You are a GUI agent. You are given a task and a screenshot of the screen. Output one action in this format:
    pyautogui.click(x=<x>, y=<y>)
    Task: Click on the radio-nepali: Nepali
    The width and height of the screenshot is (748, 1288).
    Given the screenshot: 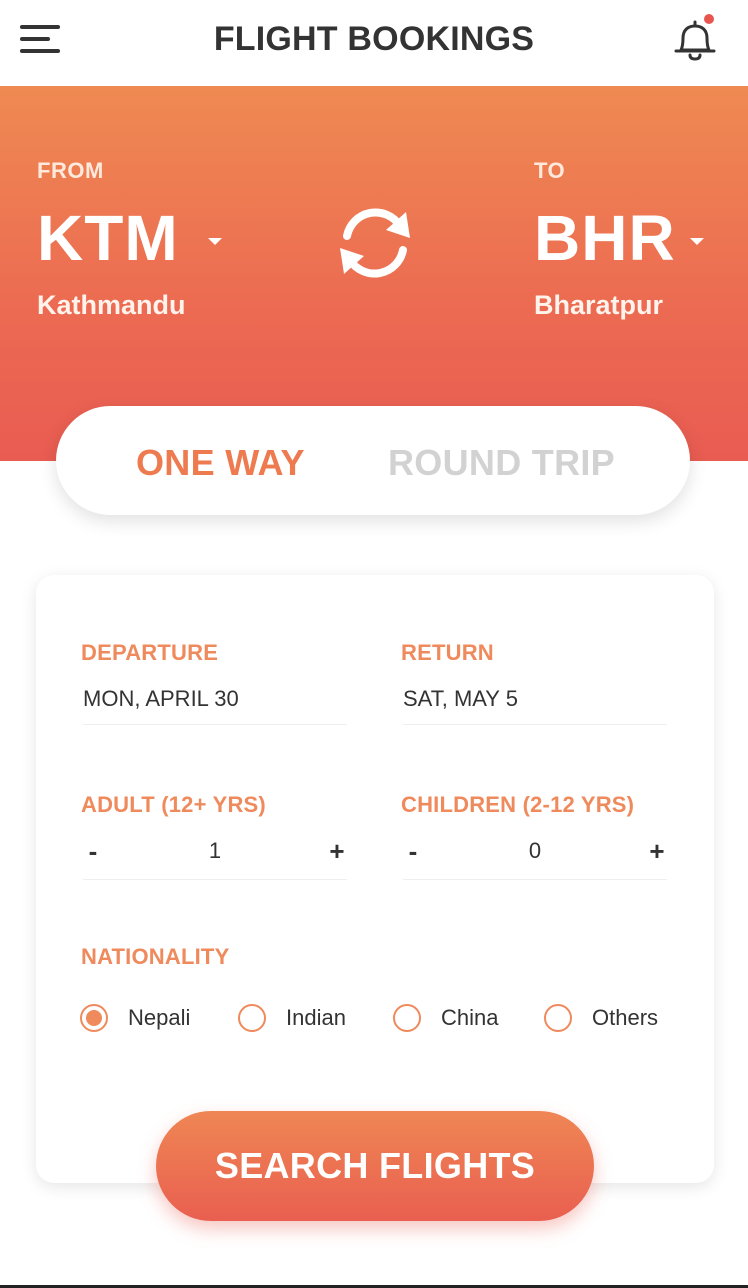 What is the action you would take?
    pyautogui.click(x=135, y=1018)
    